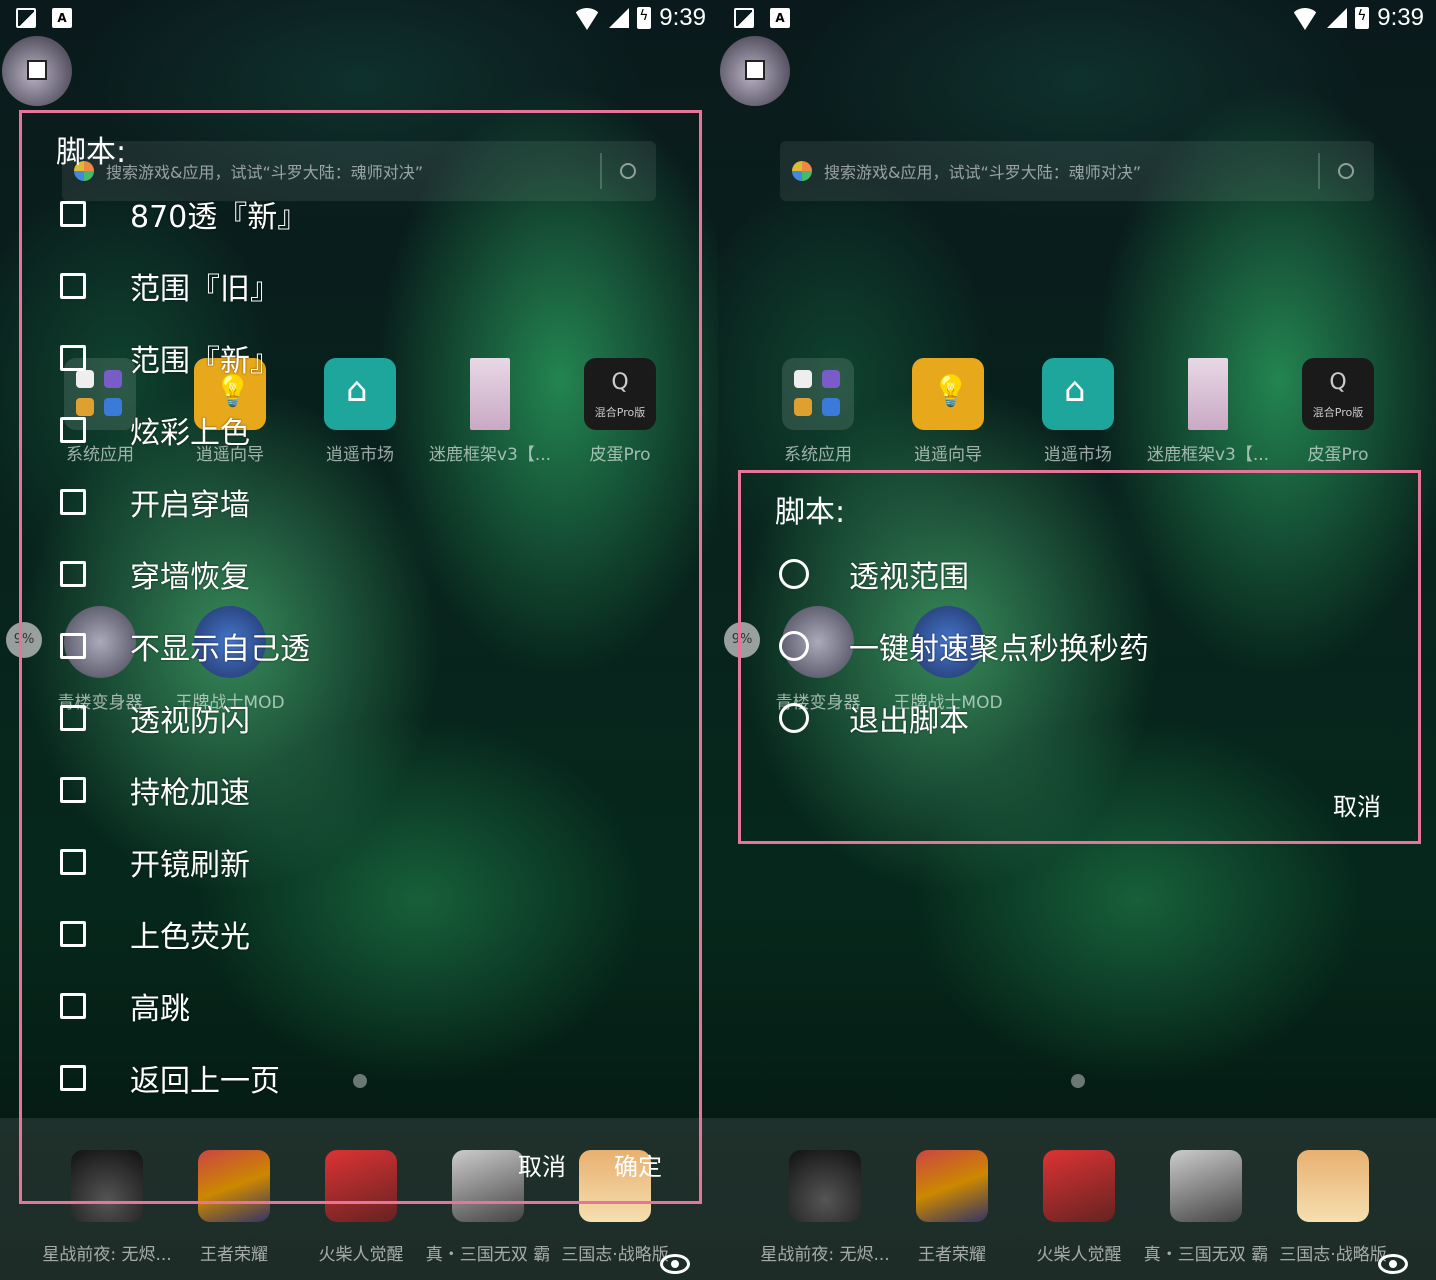  What do you see at coordinates (190, 721) in the screenshot?
I see `option-label: 透视防闪` at bounding box center [190, 721].